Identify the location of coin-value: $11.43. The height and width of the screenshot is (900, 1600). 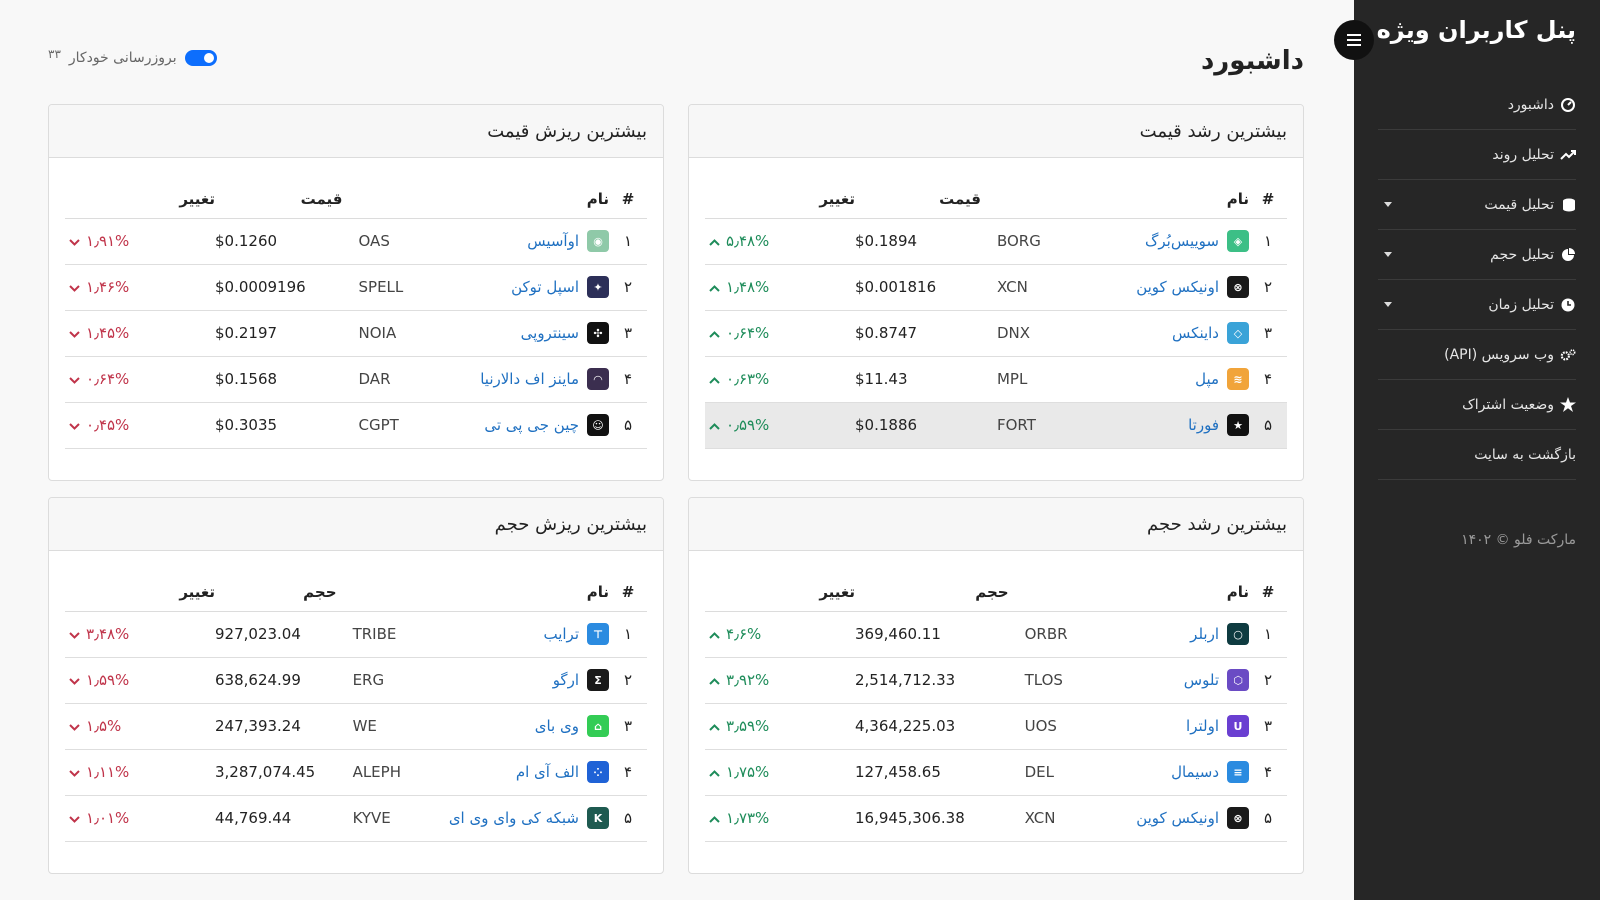
(918, 379).